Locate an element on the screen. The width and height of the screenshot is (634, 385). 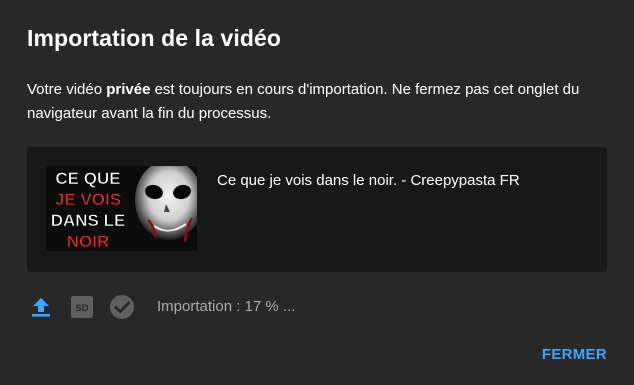
message-prefix: Votre vidéo is located at coordinates (67, 89).